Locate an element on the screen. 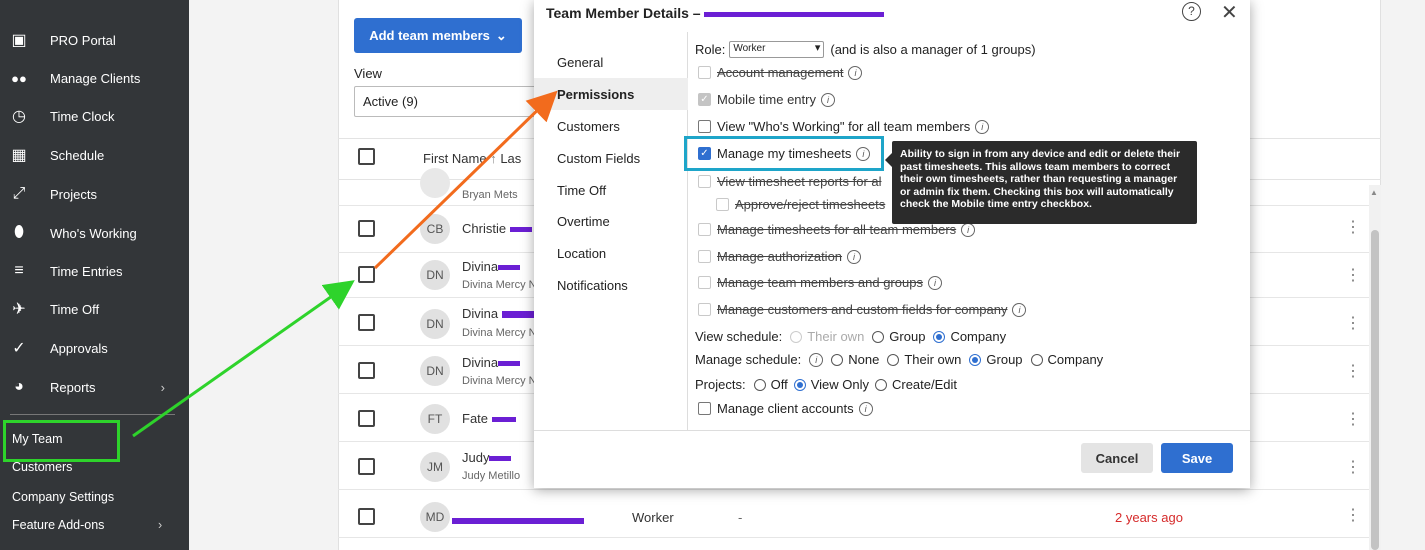 This screenshot has height=550, width=1425. close-icon: ✕ is located at coordinates (1229, 12).